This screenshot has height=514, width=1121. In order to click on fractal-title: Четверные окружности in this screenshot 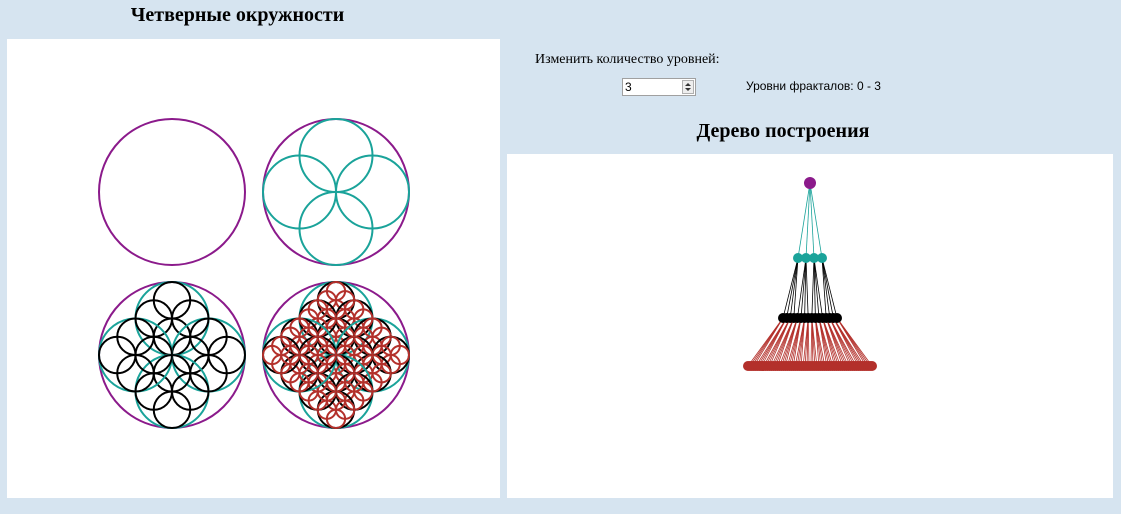, I will do `click(237, 15)`.